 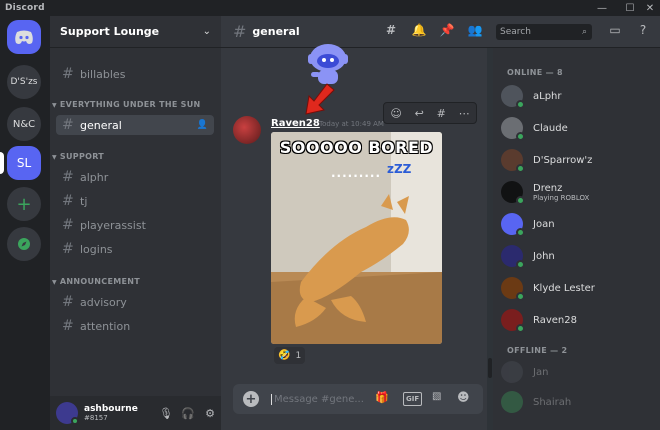 I want to click on server-rail: D'S'zs N&C SL +, so click(x=25, y=223).